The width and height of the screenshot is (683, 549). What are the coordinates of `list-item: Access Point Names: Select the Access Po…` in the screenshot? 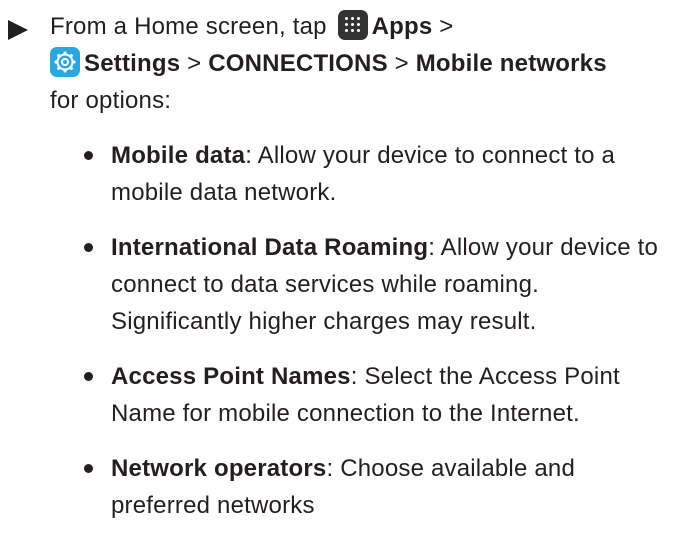 It's located at (379, 395).